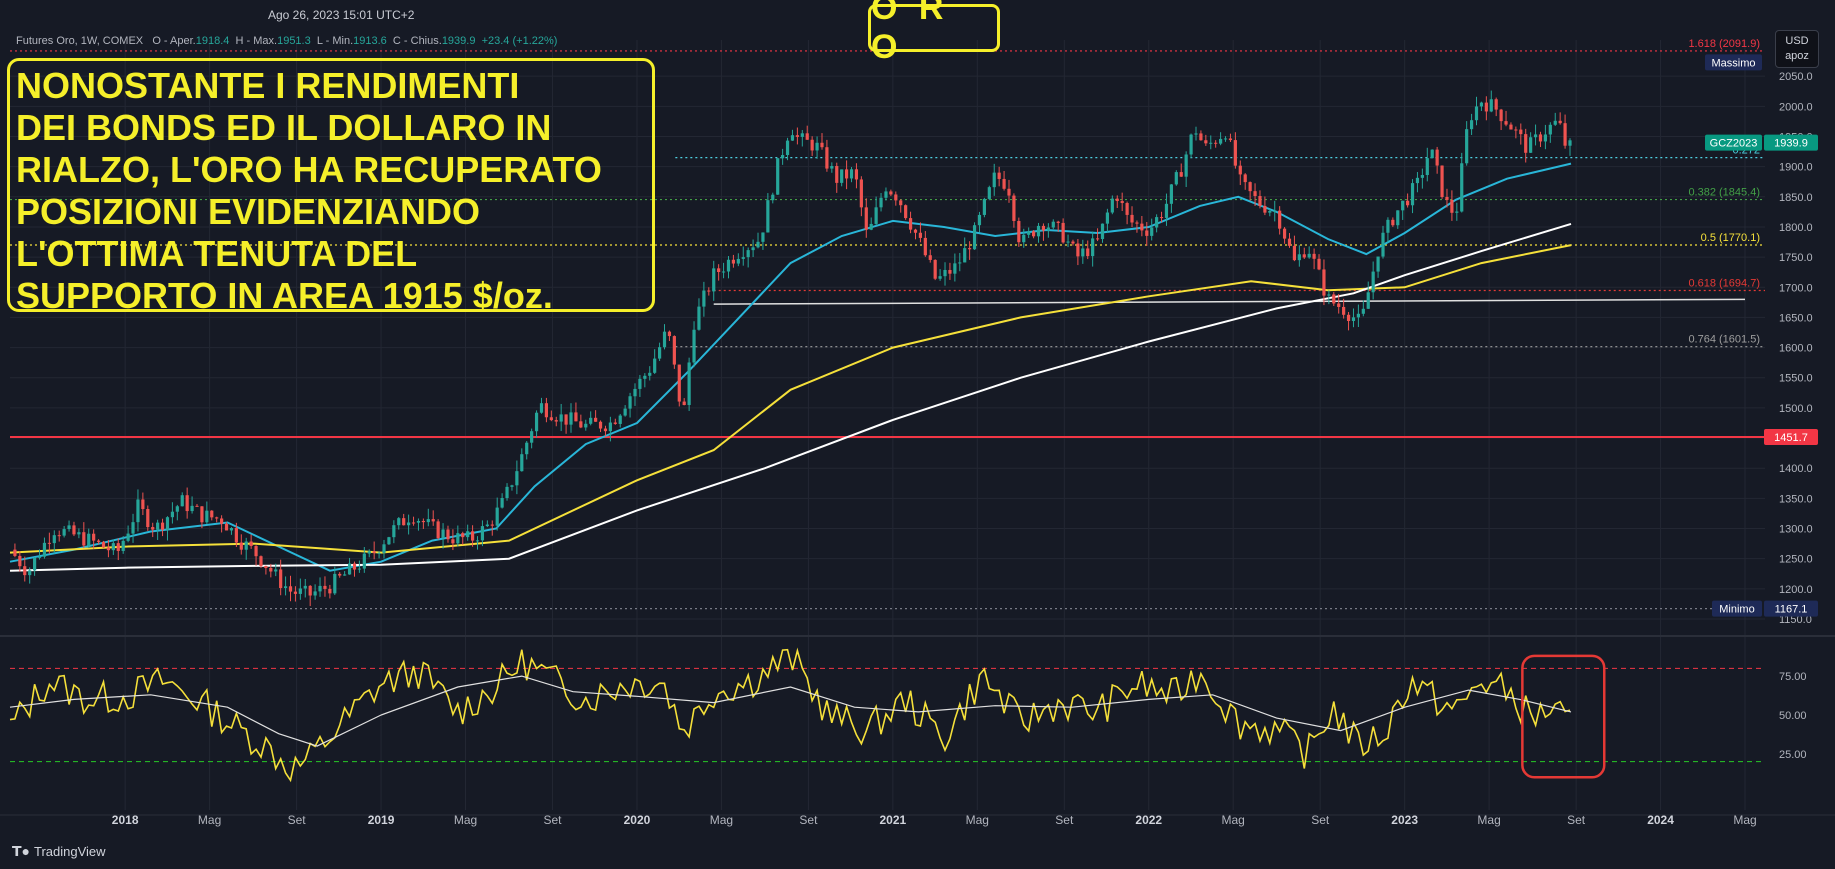  I want to click on y-tick-label: 1200.0, so click(1796, 590).